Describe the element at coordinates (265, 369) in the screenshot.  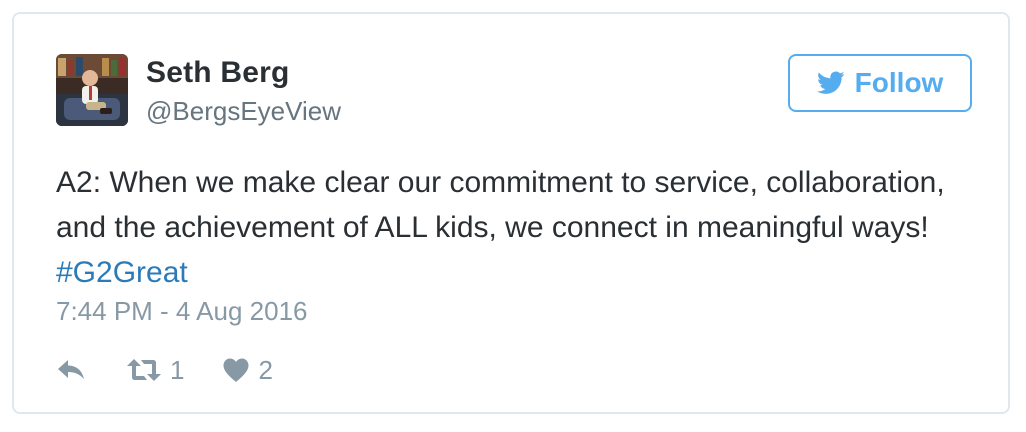
I see `like-count: 2` at that location.